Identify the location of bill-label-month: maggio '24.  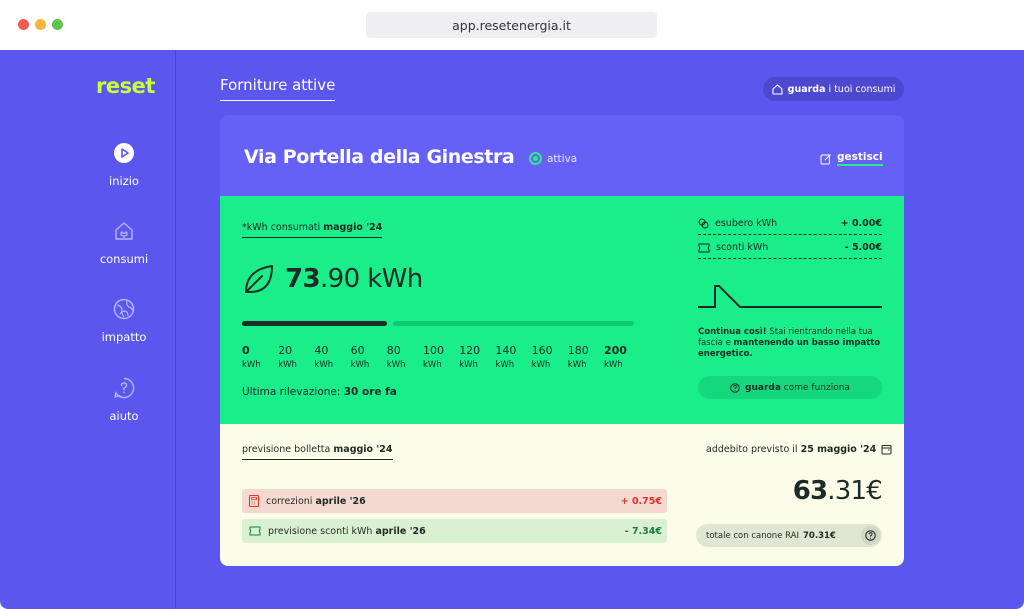
(363, 449).